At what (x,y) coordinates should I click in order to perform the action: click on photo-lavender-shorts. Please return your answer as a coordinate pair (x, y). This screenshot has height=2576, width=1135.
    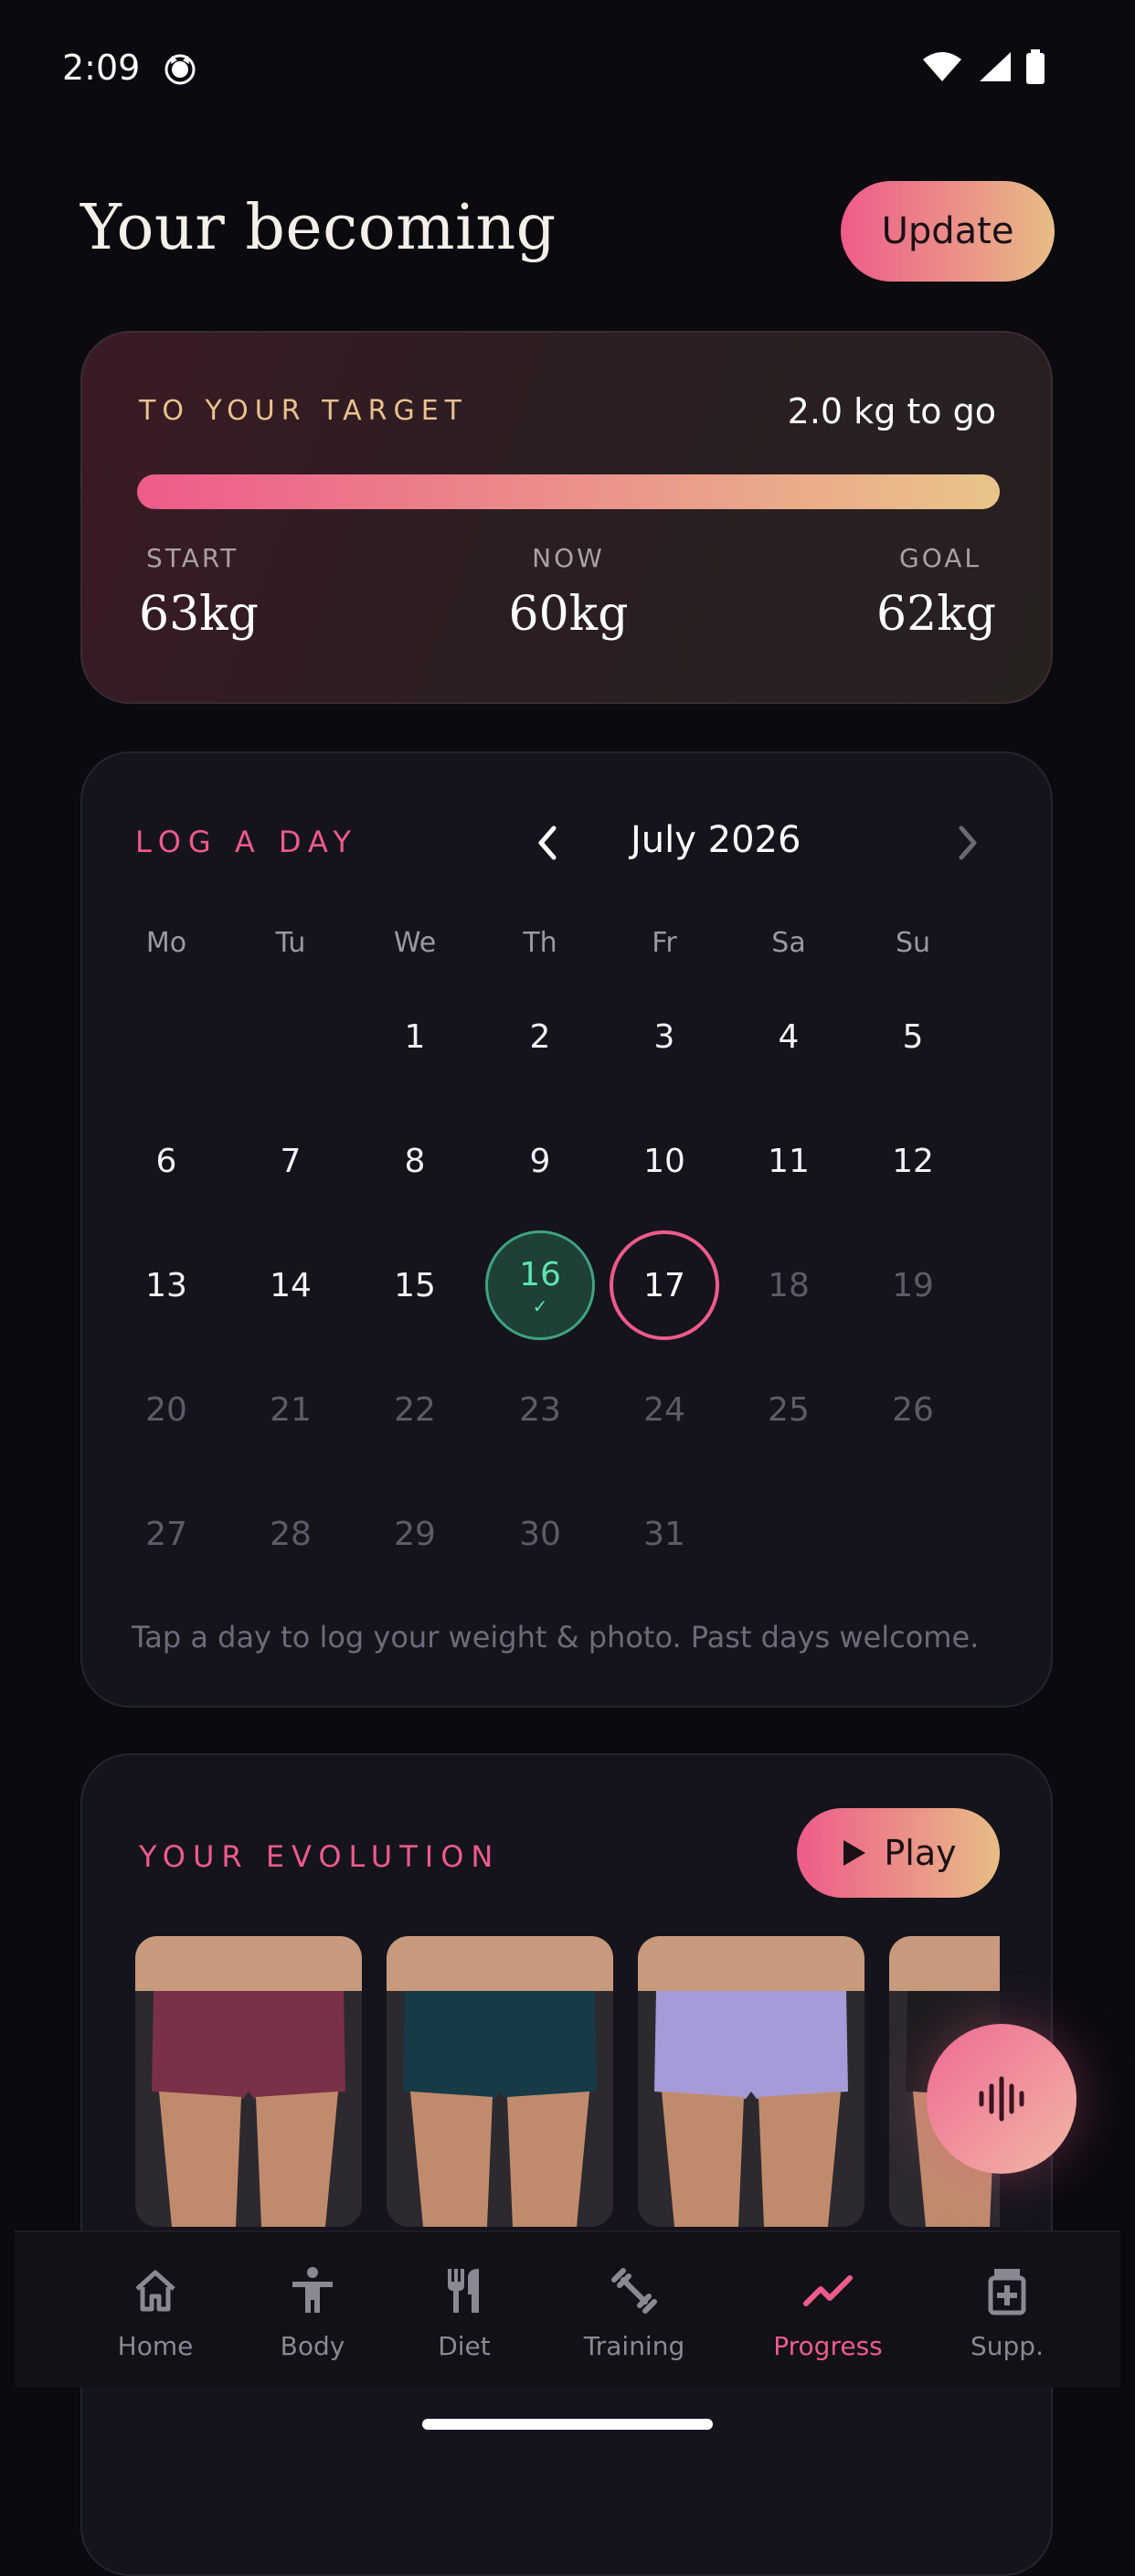
    Looking at the image, I should click on (751, 2081).